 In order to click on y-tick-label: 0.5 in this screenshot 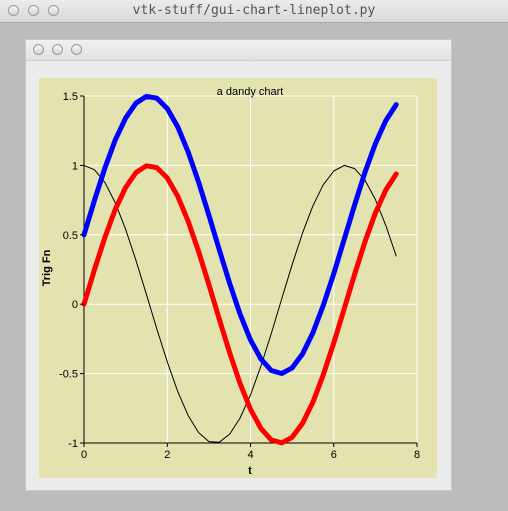, I will do `click(70, 236)`.